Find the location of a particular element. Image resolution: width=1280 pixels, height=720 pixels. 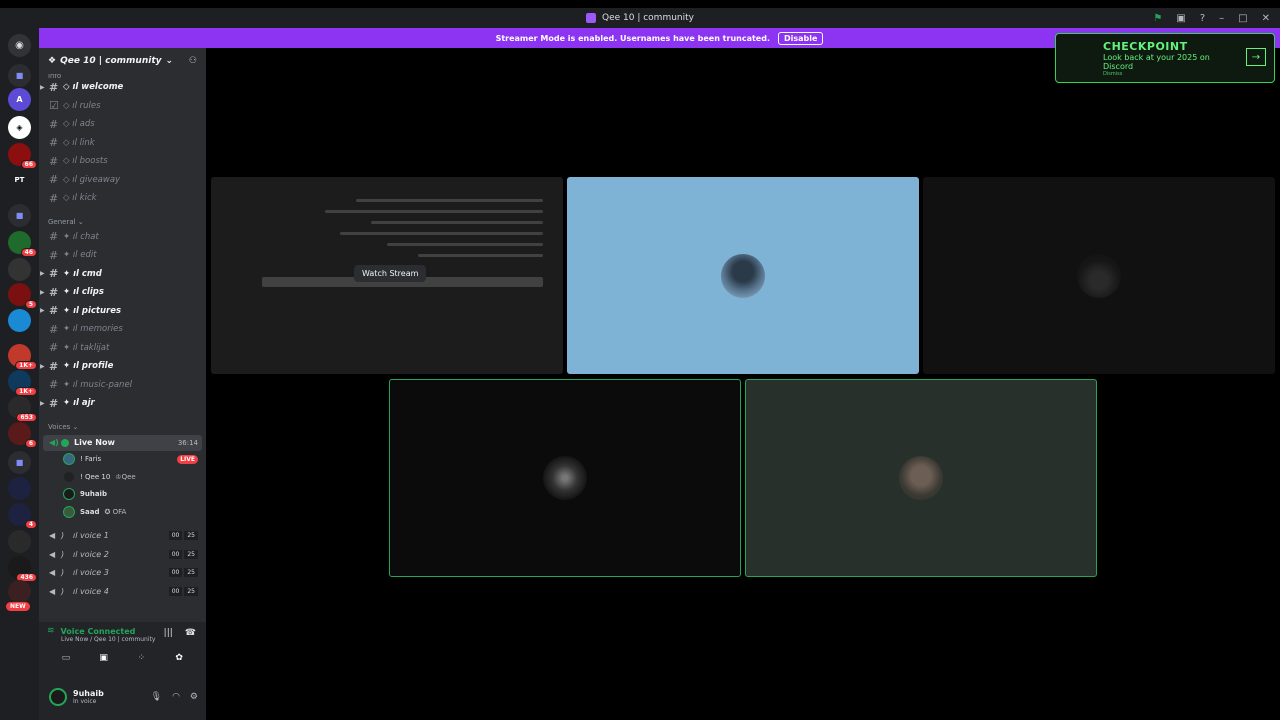

noise-suppression-icon: ||| is located at coordinates (168, 633).